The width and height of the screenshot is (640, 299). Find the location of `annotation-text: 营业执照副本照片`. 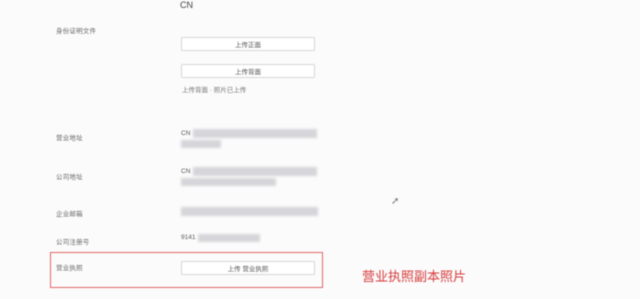

annotation-text: 营业执照副本照片 is located at coordinates (414, 276).